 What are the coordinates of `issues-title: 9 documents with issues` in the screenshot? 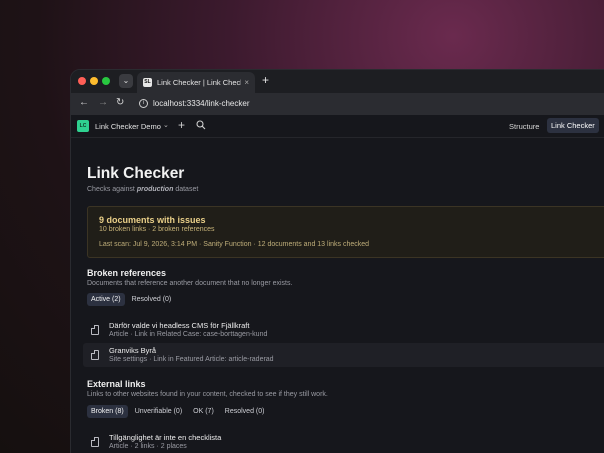 It's located at (152, 220).